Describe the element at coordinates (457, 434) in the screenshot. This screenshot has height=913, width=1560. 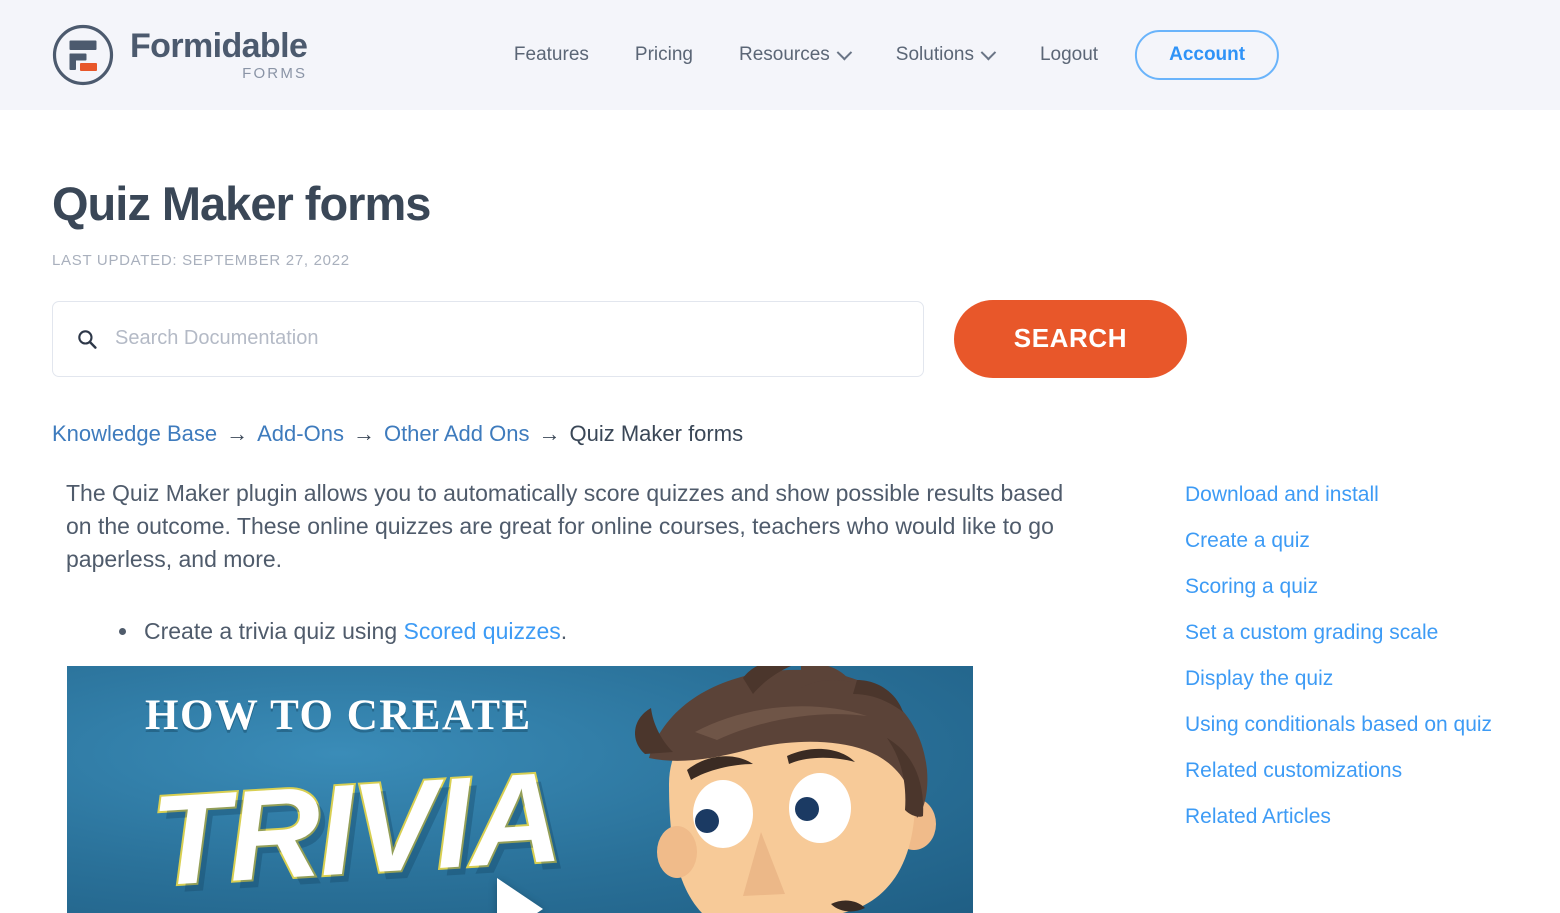
I see `breadcrumb-item-other-add-ons: Other Add Ons` at that location.